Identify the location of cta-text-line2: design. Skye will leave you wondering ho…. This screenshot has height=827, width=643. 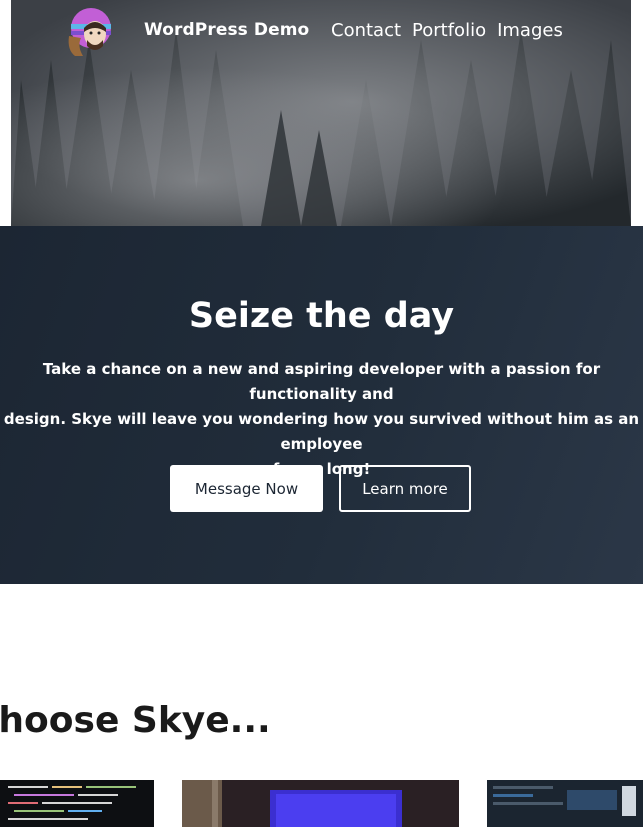
(321, 431).